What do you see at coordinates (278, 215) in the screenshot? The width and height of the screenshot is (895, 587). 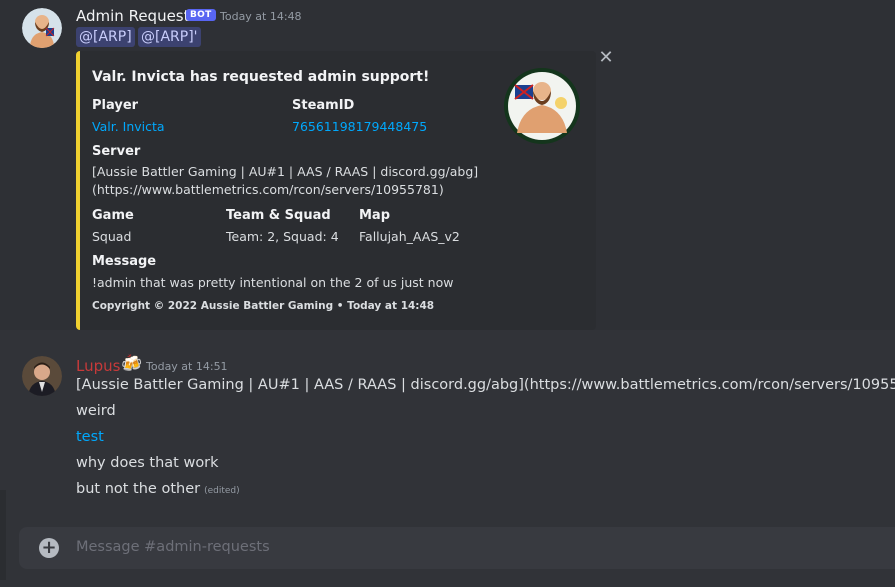 I see `field-name-team-squad: Team & Squad` at bounding box center [278, 215].